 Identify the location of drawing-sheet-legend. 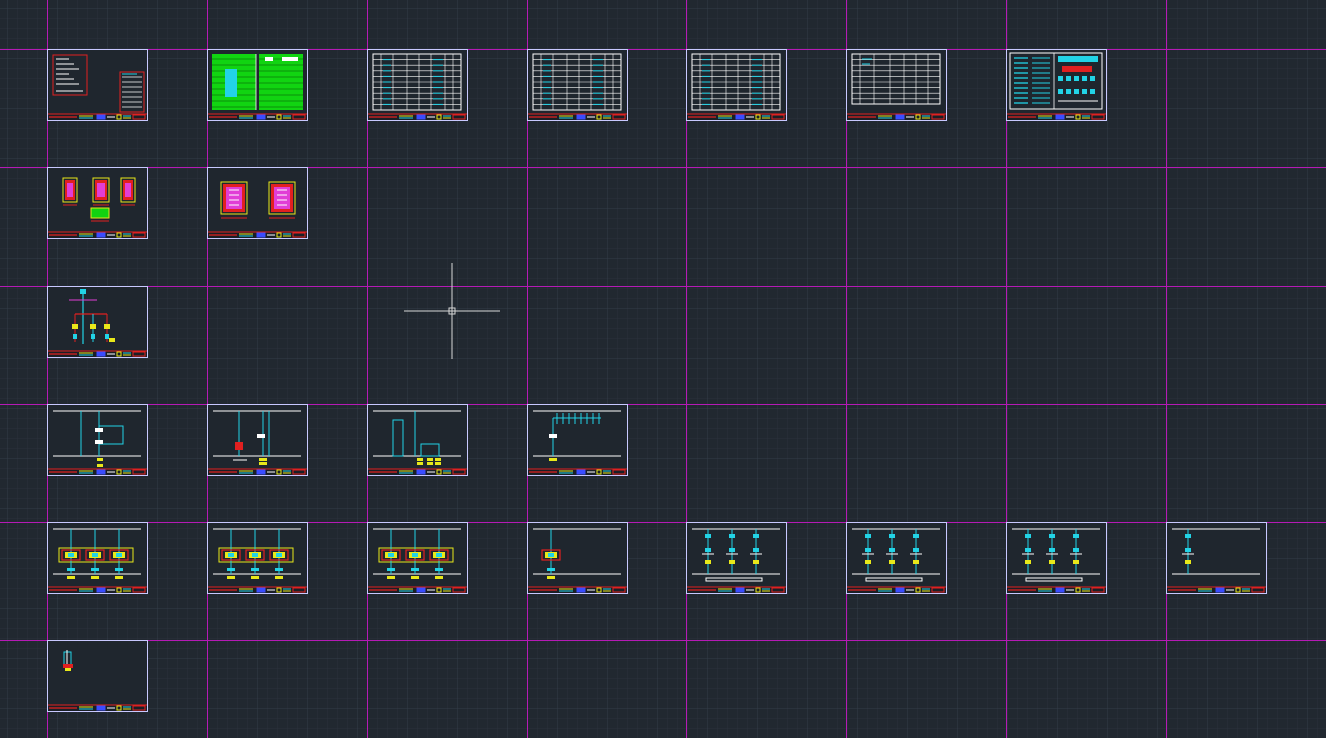
(1056, 85).